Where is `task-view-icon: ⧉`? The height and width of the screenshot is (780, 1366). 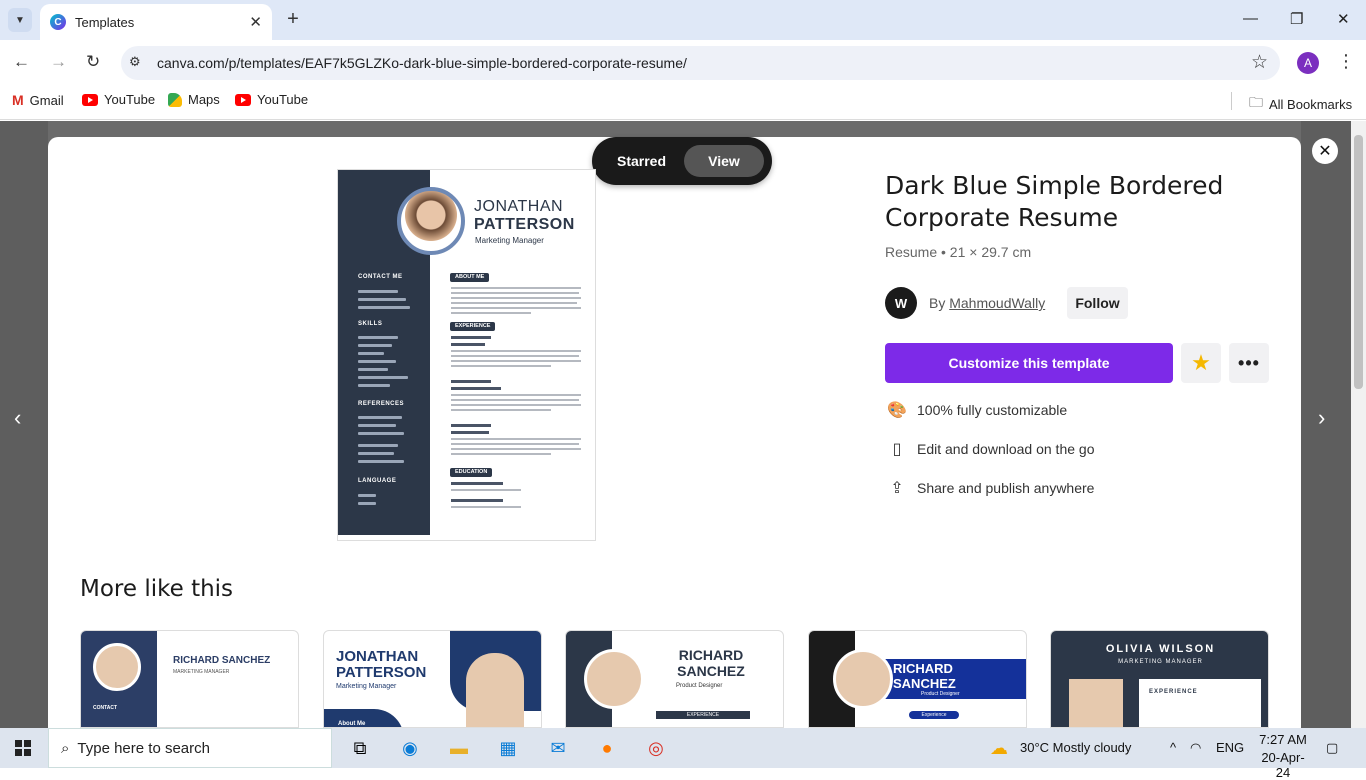 task-view-icon: ⧉ is located at coordinates (360, 748).